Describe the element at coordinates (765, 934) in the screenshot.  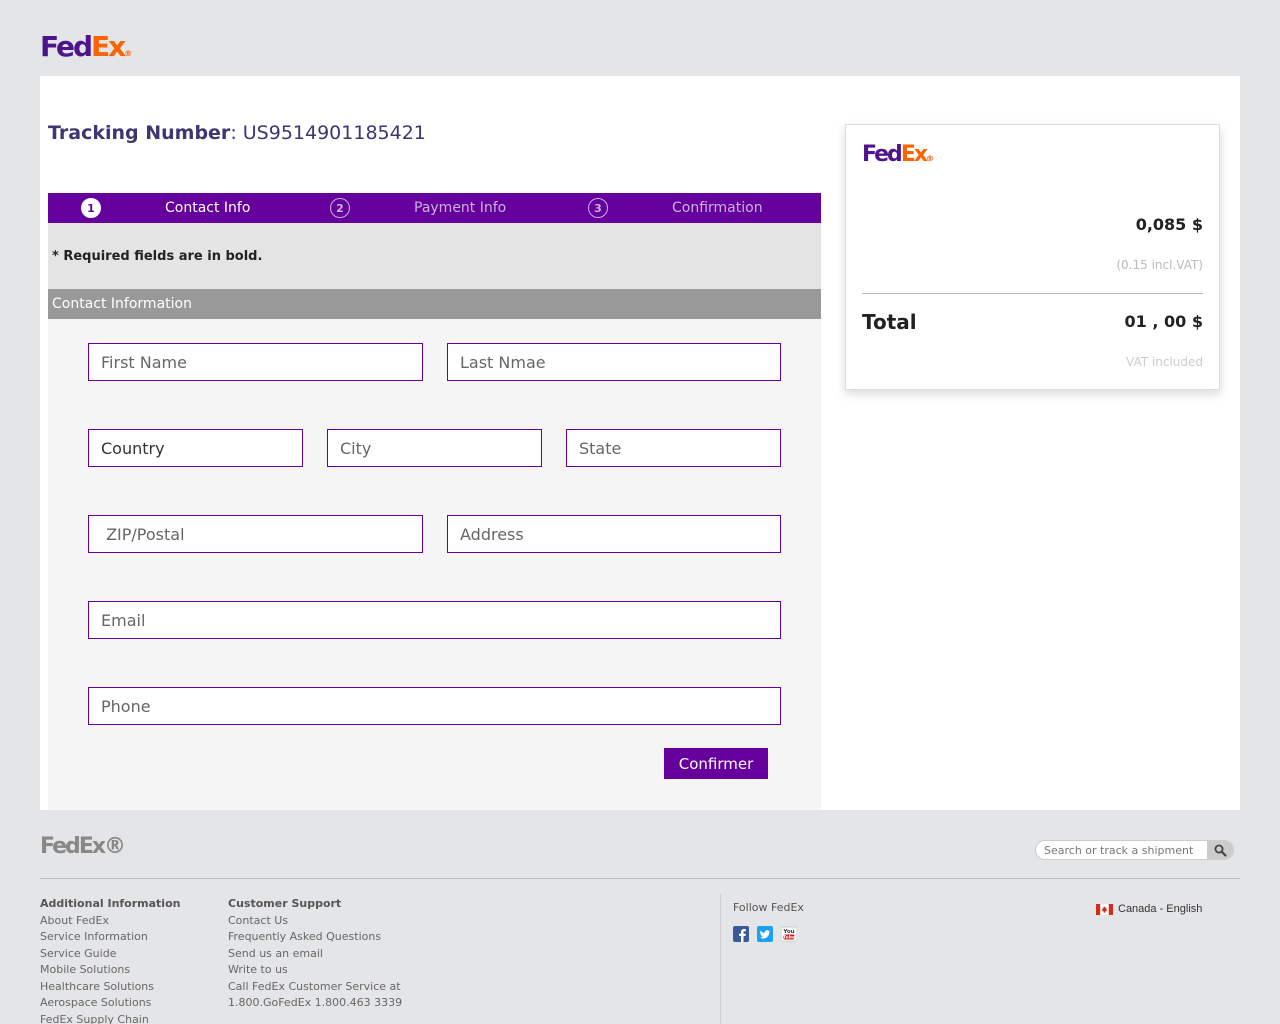
I see `twitter-icon` at that location.